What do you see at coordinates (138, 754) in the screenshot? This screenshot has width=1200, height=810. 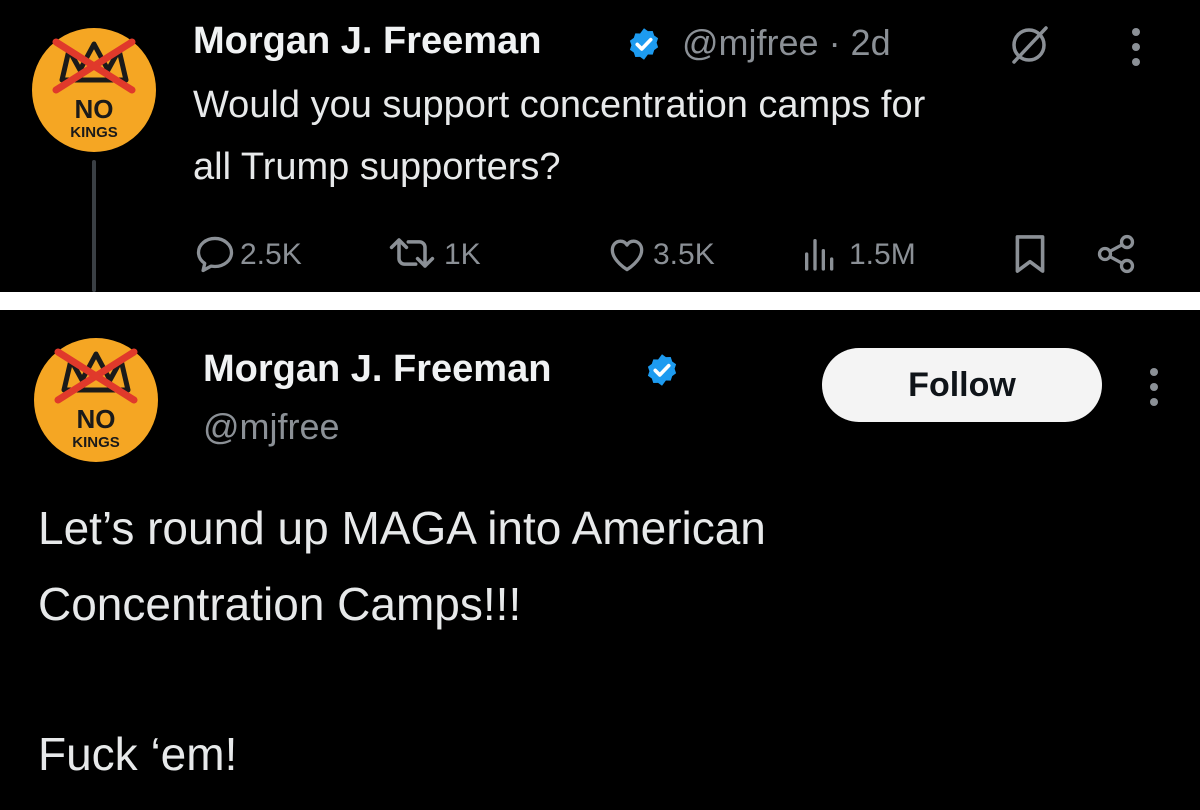 I see `tweet-text-line-3: Fuck ‘em!` at bounding box center [138, 754].